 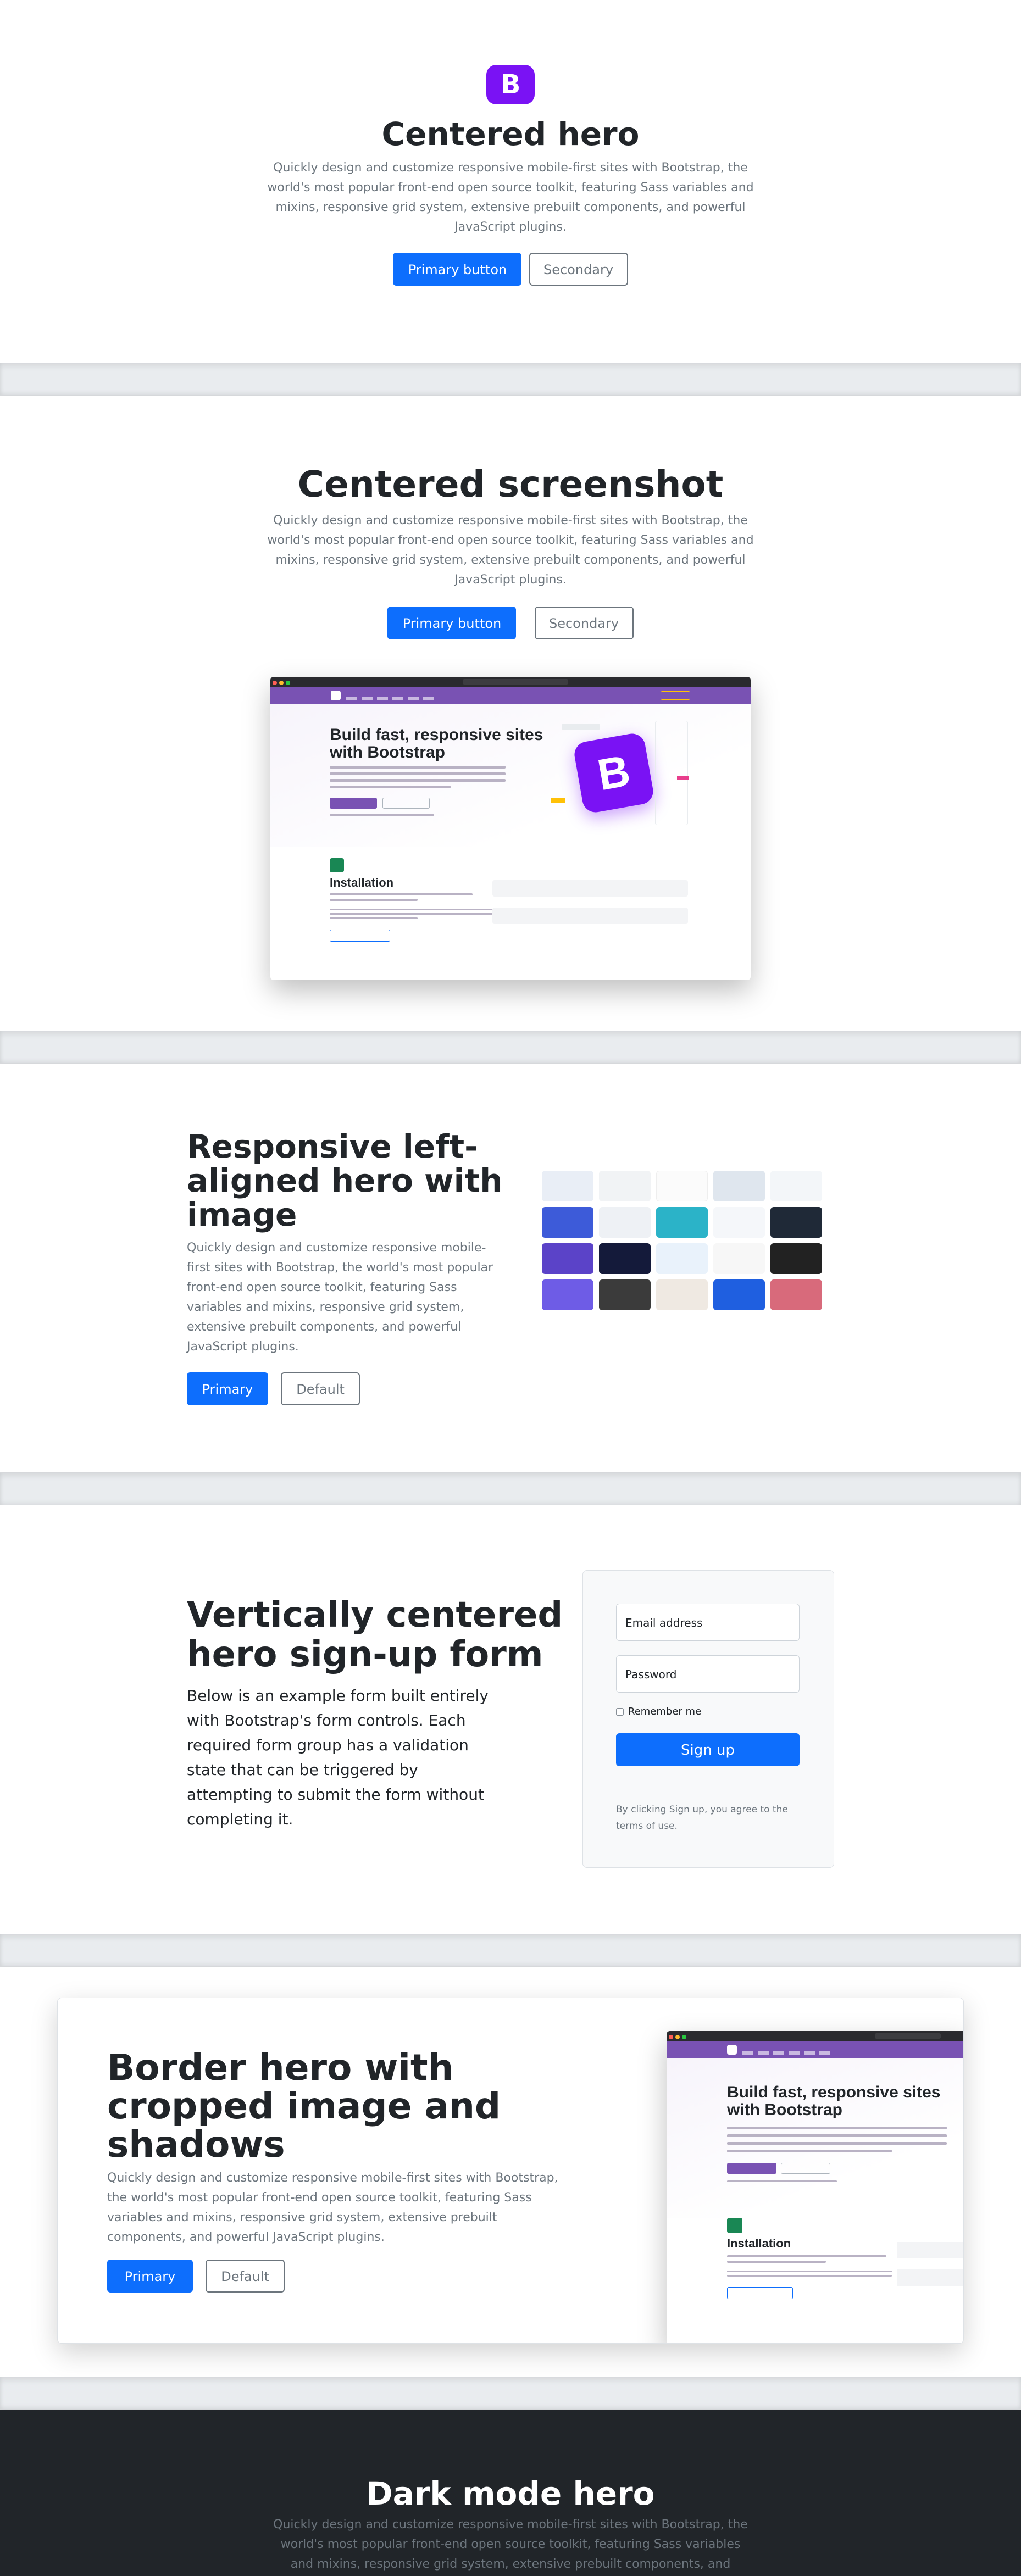 What do you see at coordinates (708, 1750) in the screenshot?
I see `signup-button: Sign up` at bounding box center [708, 1750].